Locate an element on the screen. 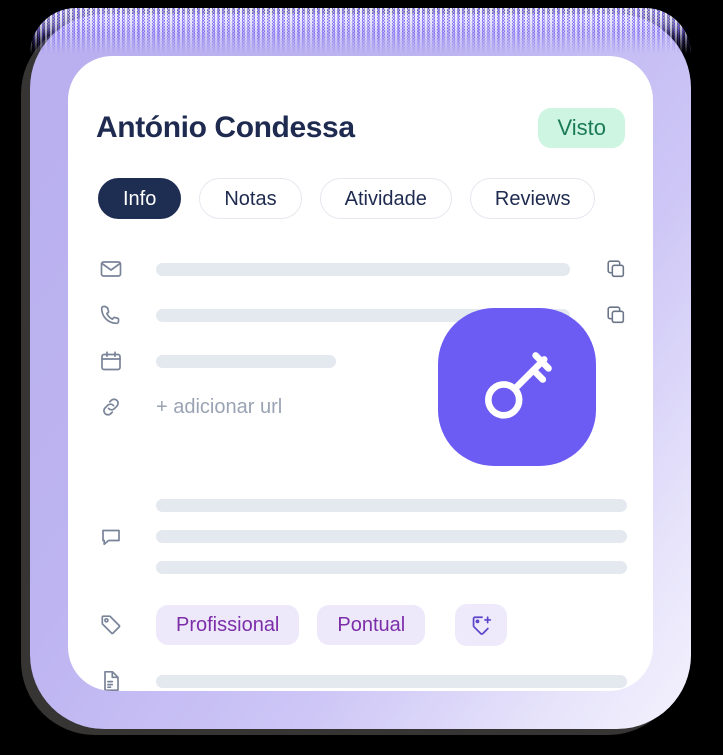 The image size is (723, 755). tag-chip: Profissional is located at coordinates (228, 625).